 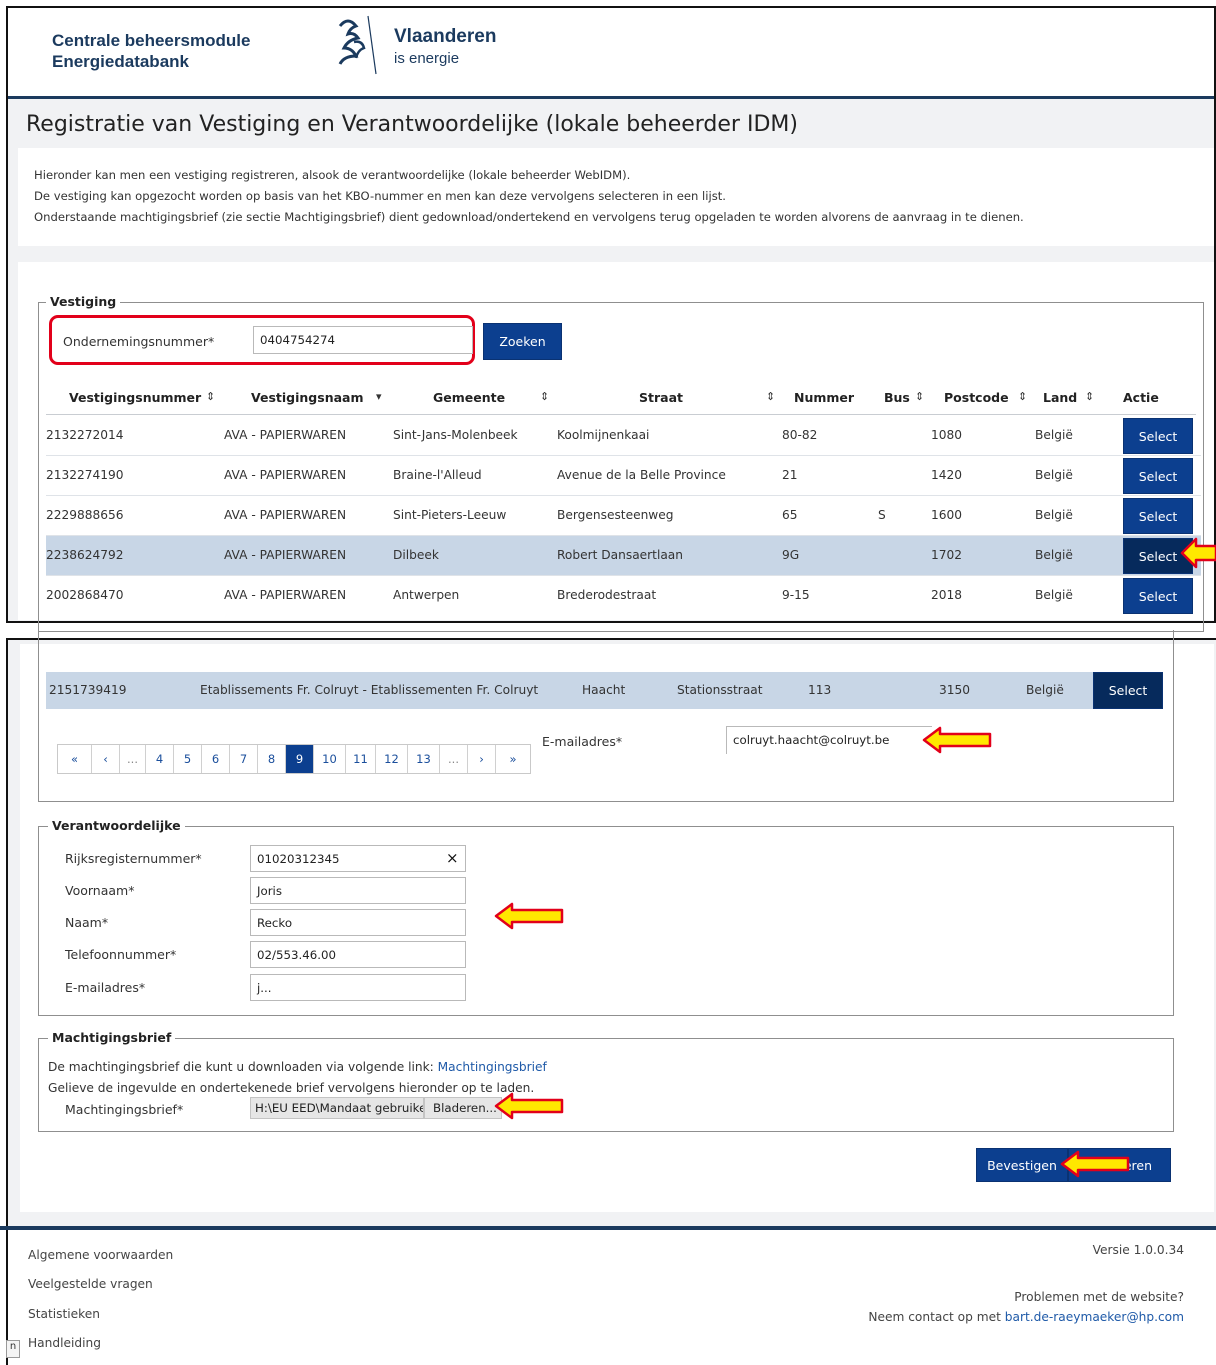 What do you see at coordinates (85, 595) in the screenshot?
I see `cell-vestigingsnummer: 2002868470` at bounding box center [85, 595].